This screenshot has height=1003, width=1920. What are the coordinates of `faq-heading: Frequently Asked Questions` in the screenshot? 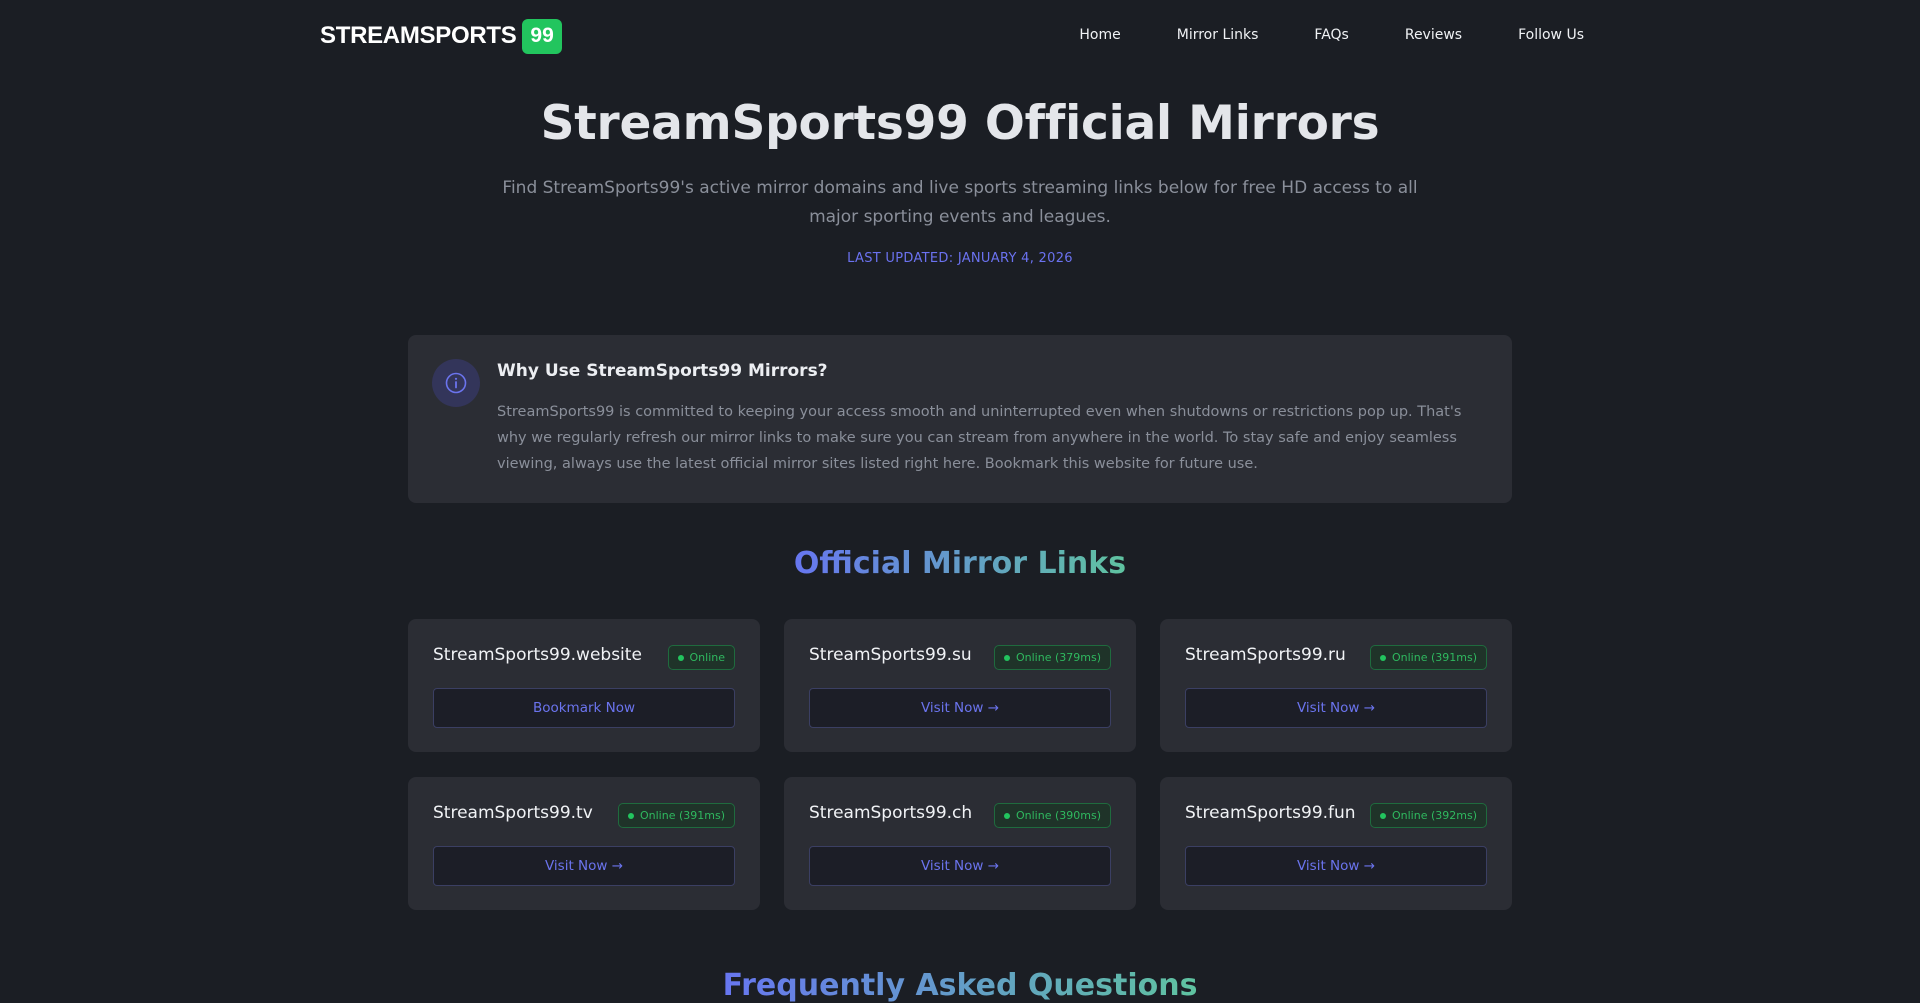 It's located at (960, 985).